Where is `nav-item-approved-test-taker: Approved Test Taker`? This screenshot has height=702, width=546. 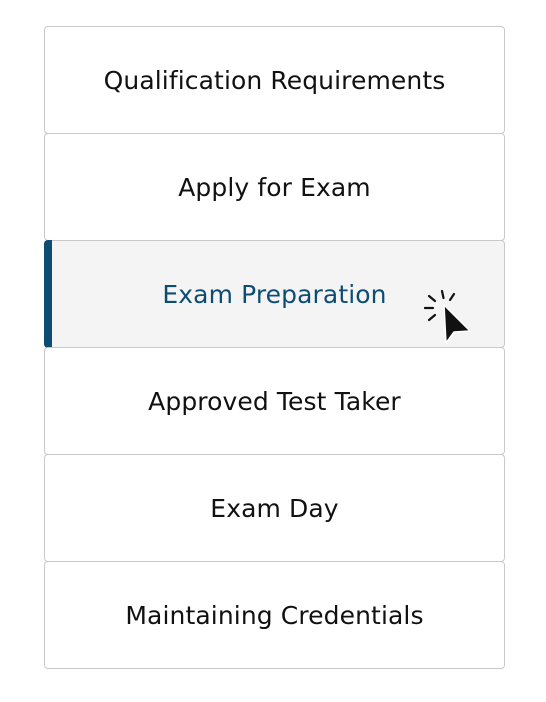
nav-item-approved-test-taker: Approved Test Taker is located at coordinates (274, 401).